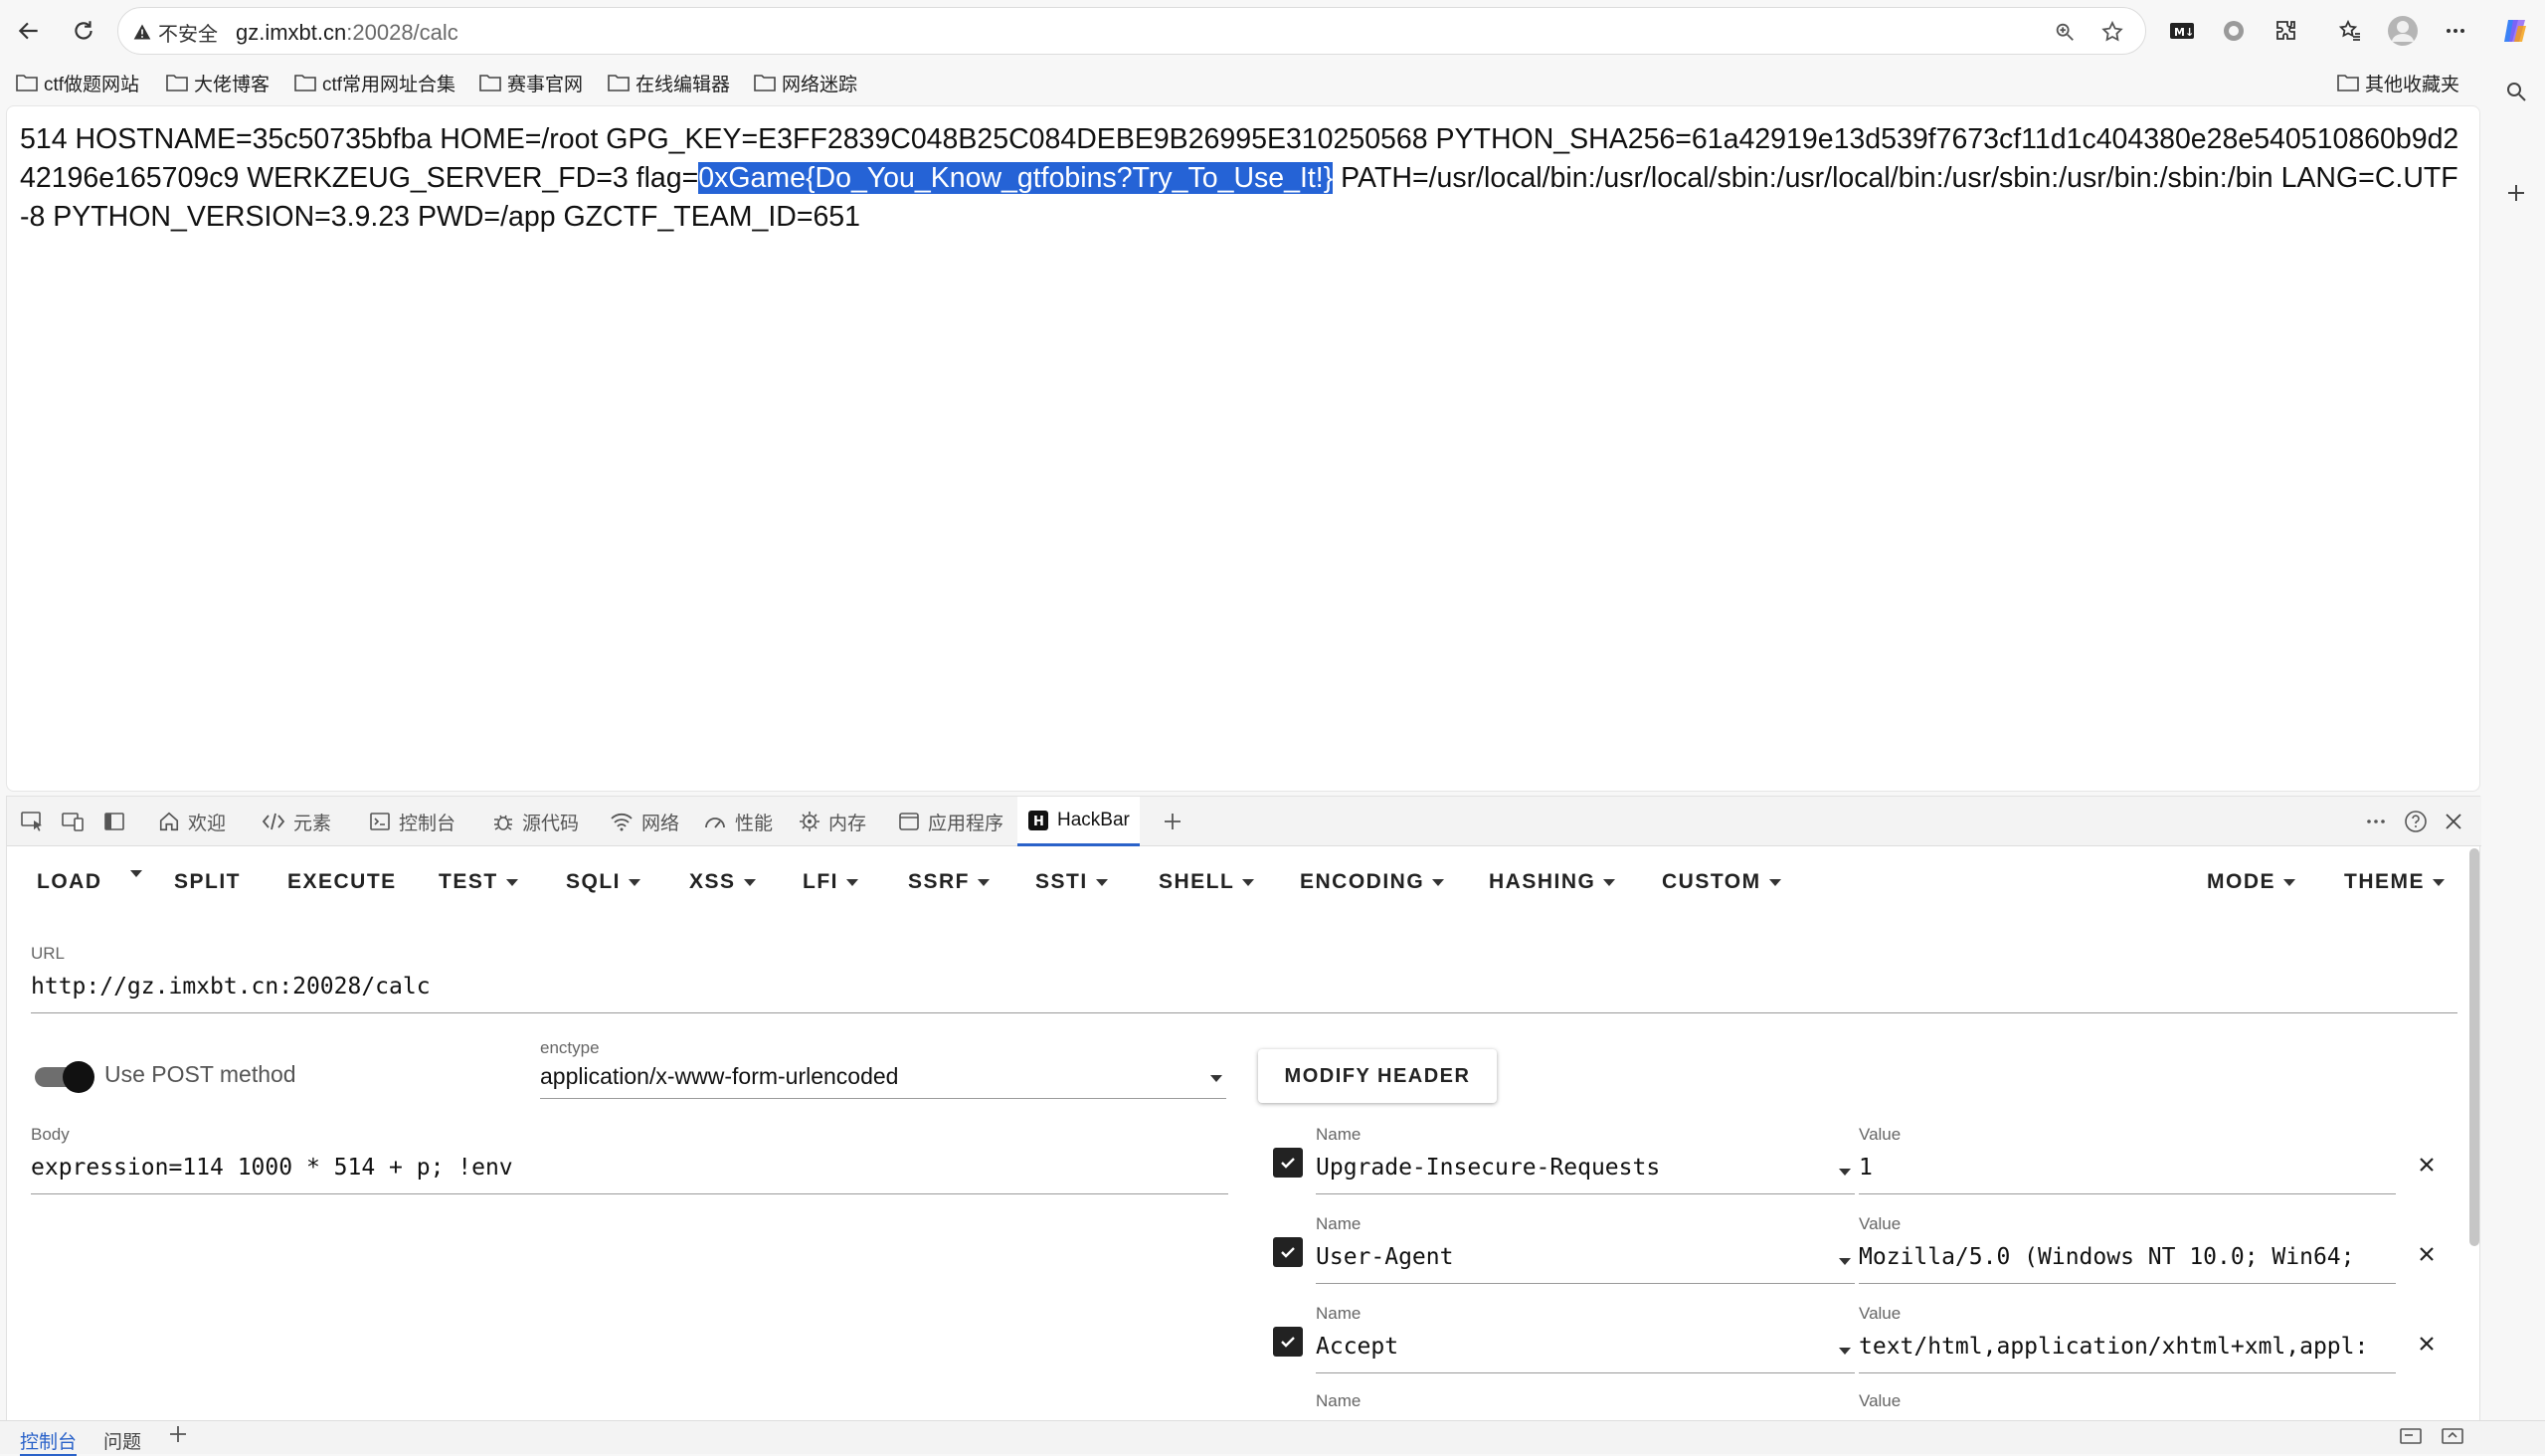 This screenshot has width=2545, height=1456. What do you see at coordinates (2251, 882) in the screenshot?
I see `mode-menu: MODE` at bounding box center [2251, 882].